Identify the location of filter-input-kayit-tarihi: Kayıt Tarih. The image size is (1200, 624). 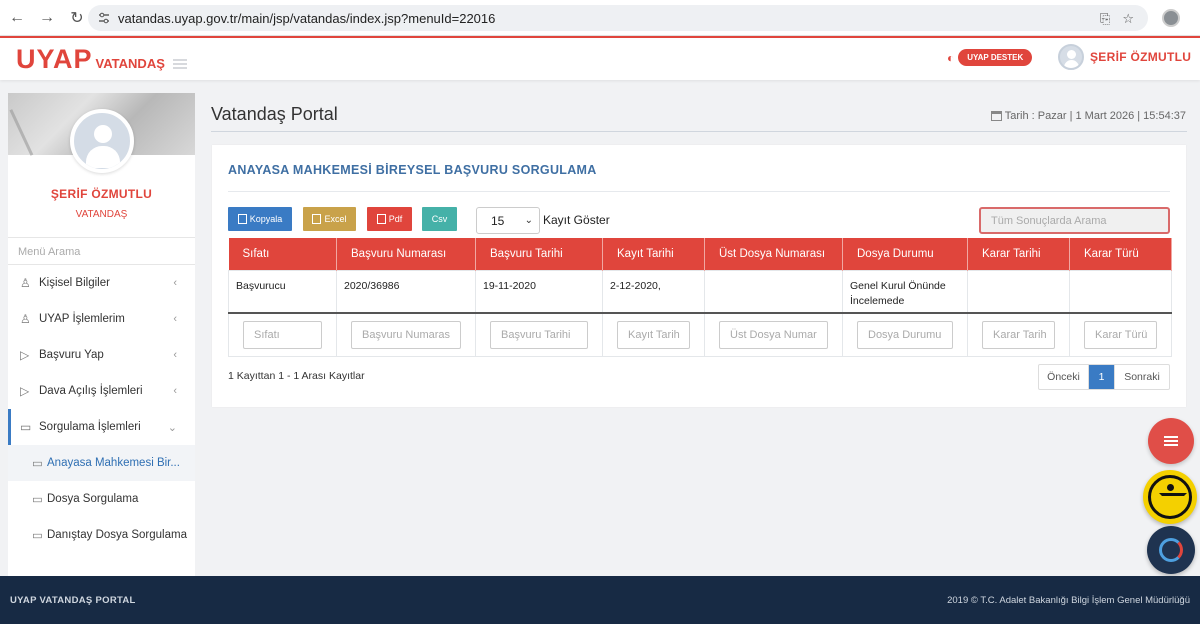
(653, 335).